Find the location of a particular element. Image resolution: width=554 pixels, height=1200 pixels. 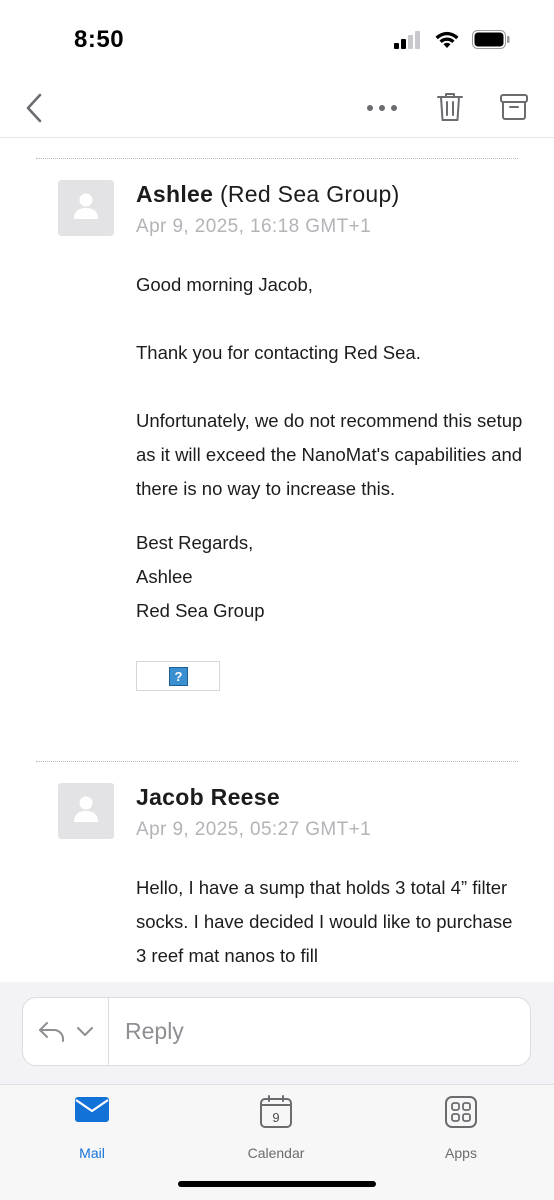

signature-line: Ashlee is located at coordinates (164, 576).